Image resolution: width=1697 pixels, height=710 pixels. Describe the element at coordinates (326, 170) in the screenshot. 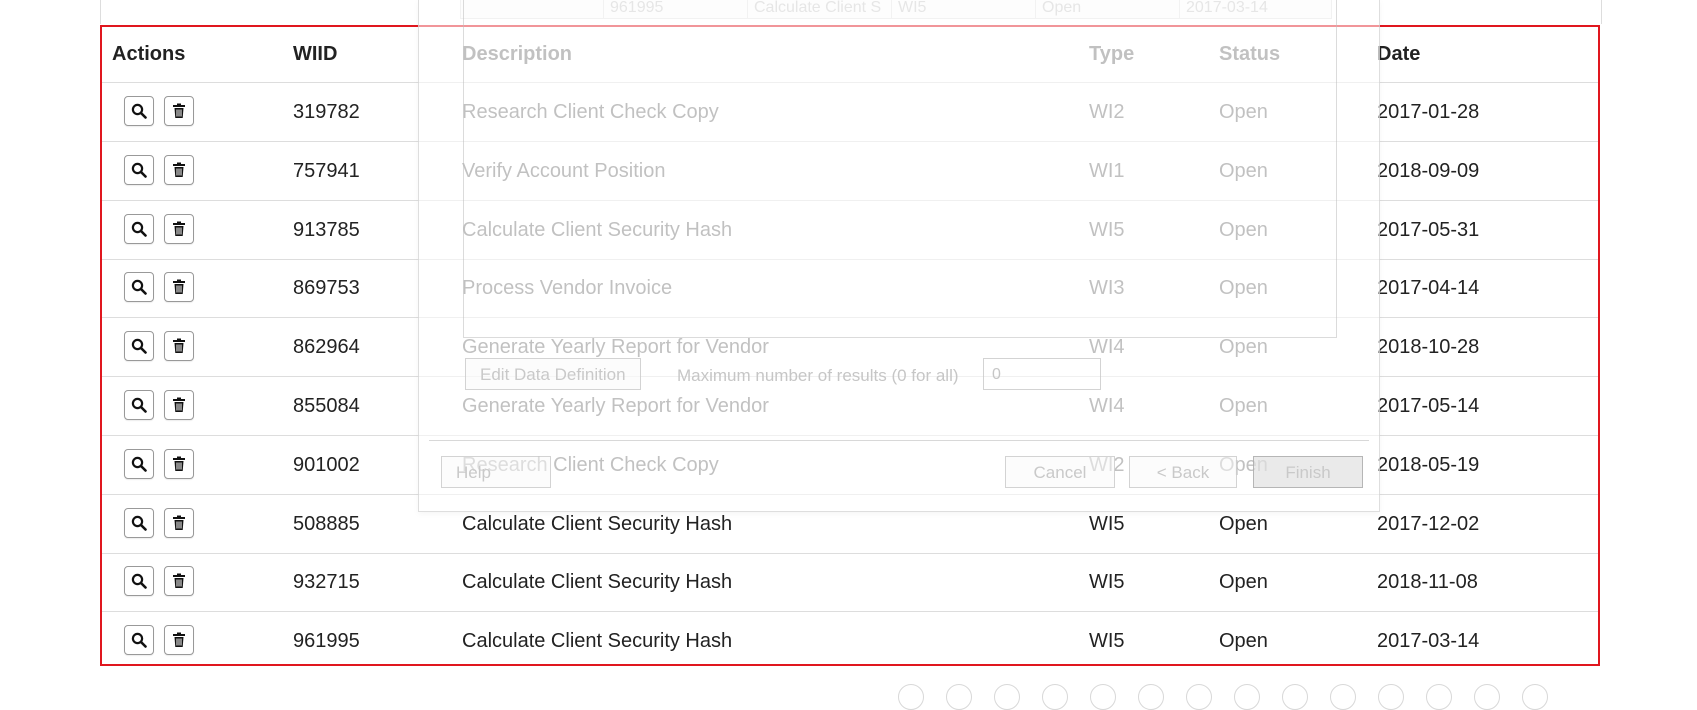

I see `cell-wiid: 757941` at that location.